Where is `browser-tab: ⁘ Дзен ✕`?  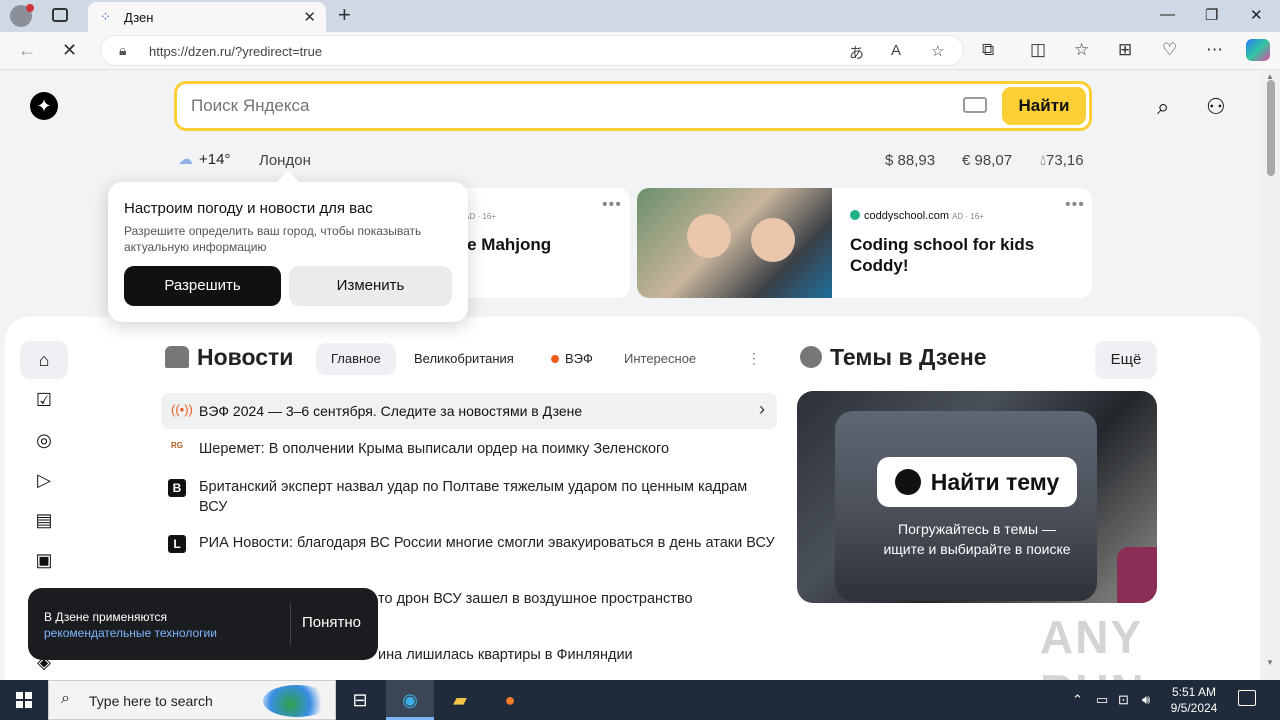 browser-tab: ⁘ Дзен ✕ is located at coordinates (207, 17).